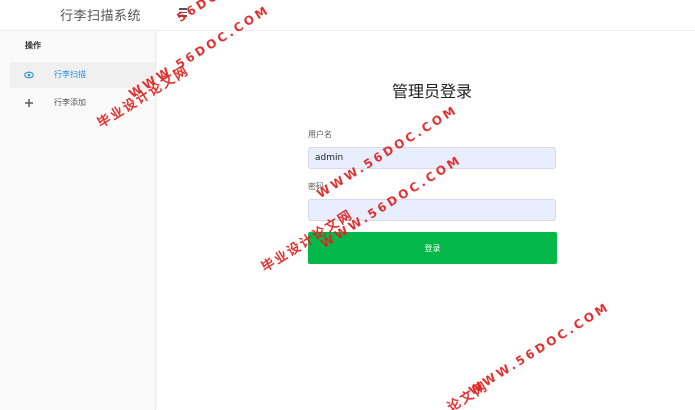 The width and height of the screenshot is (695, 410). What do you see at coordinates (432, 248) in the screenshot?
I see `login-button: 登录` at bounding box center [432, 248].